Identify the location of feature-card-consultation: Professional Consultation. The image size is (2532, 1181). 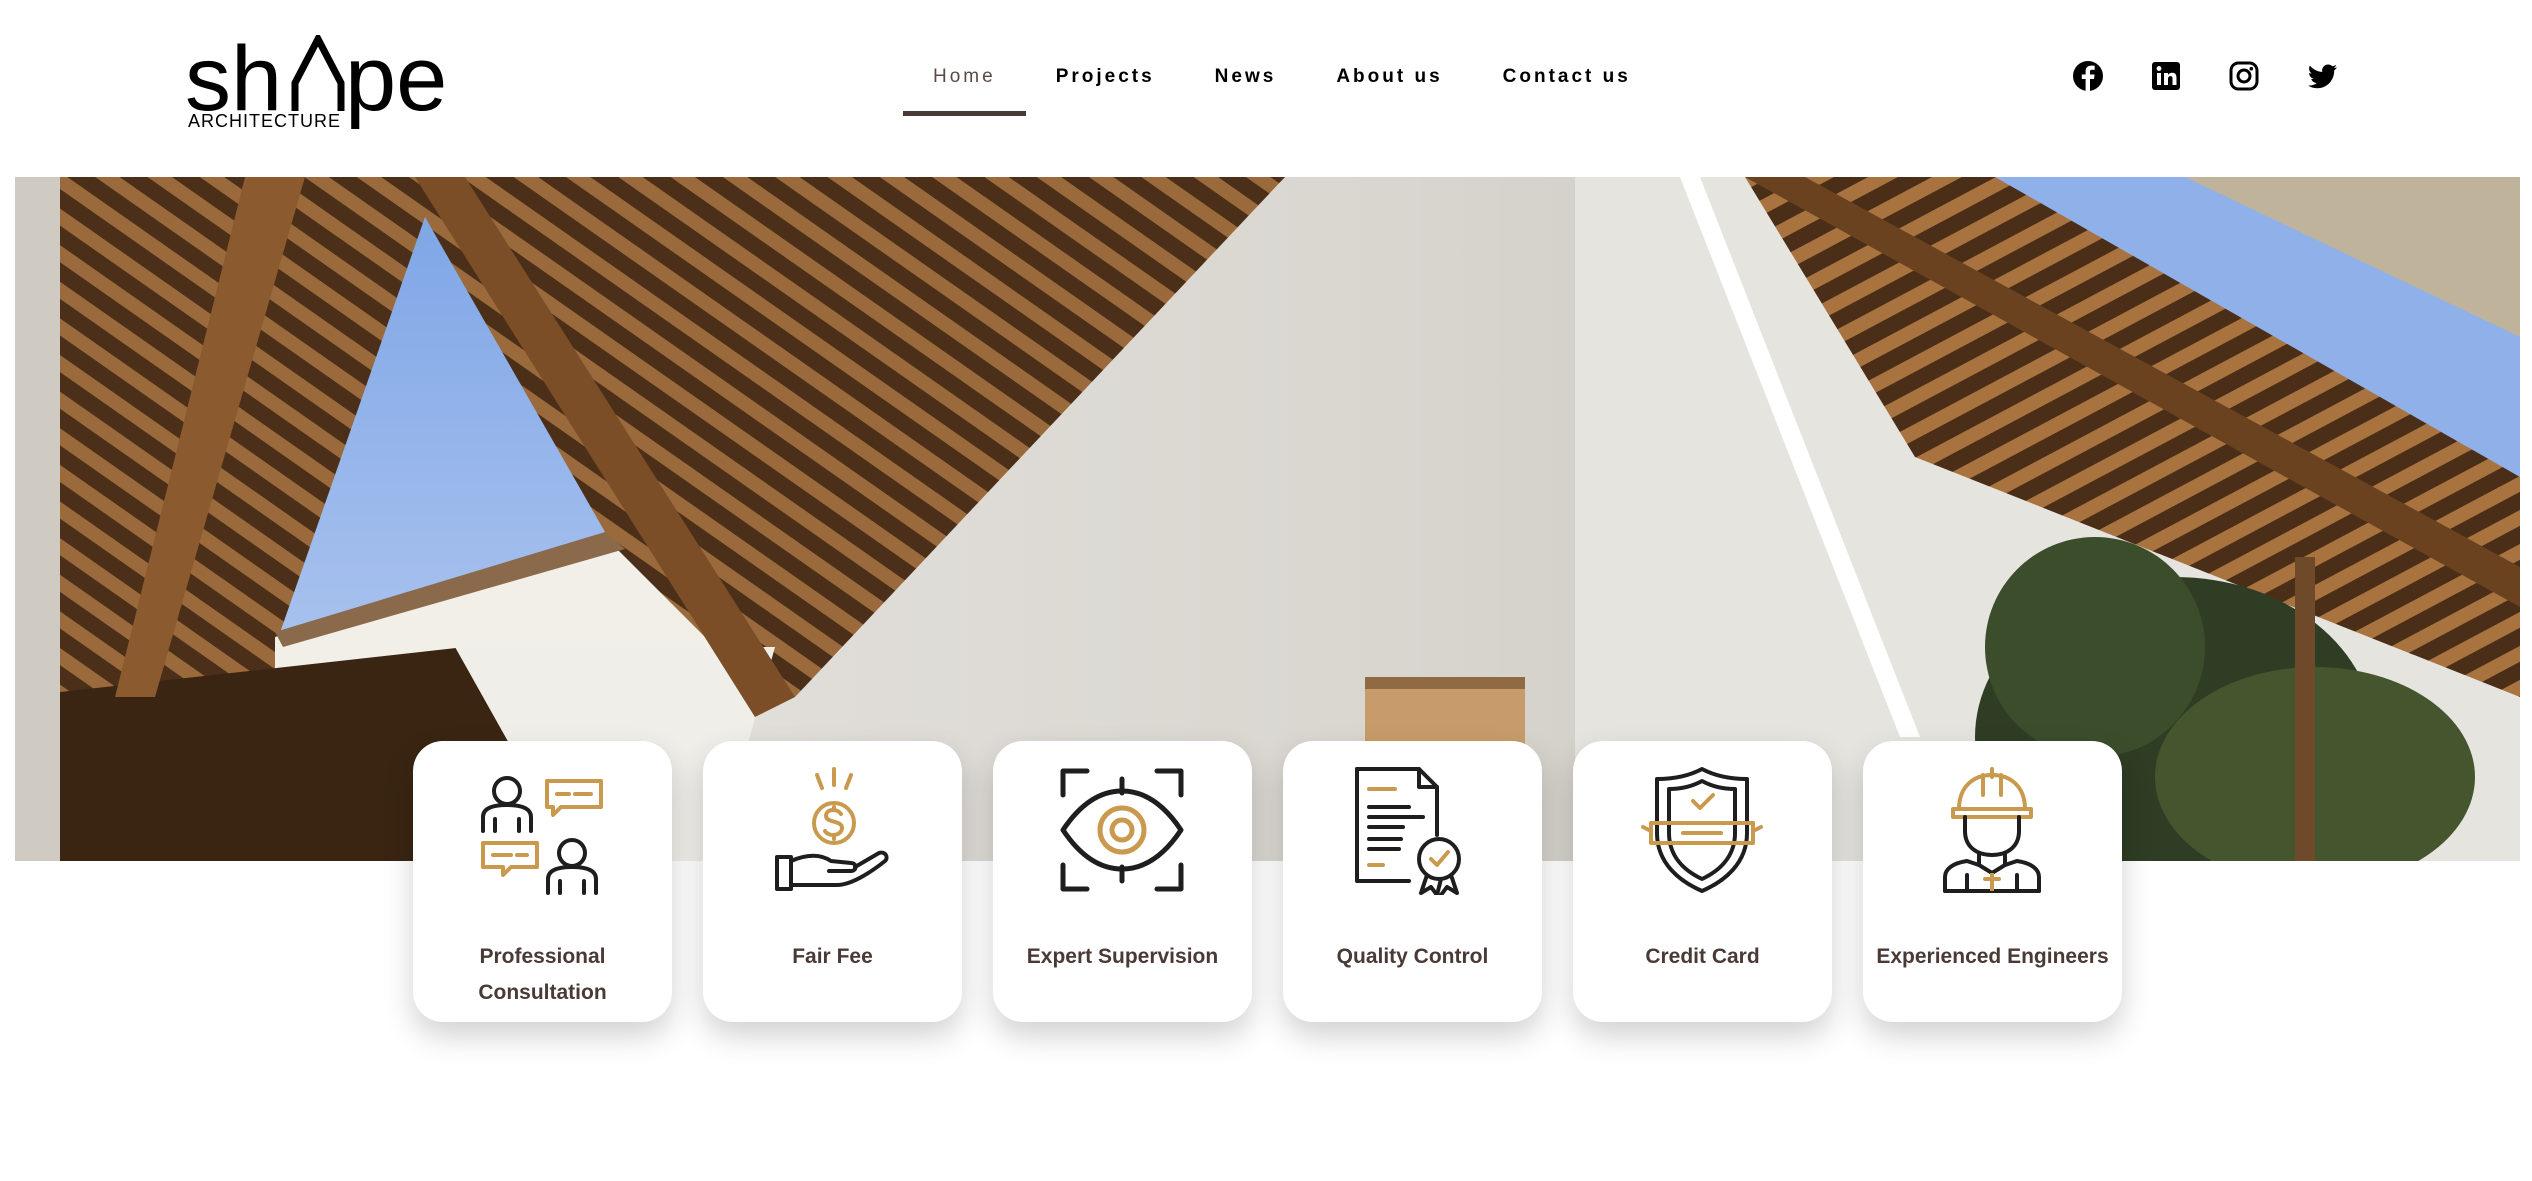
(542, 881).